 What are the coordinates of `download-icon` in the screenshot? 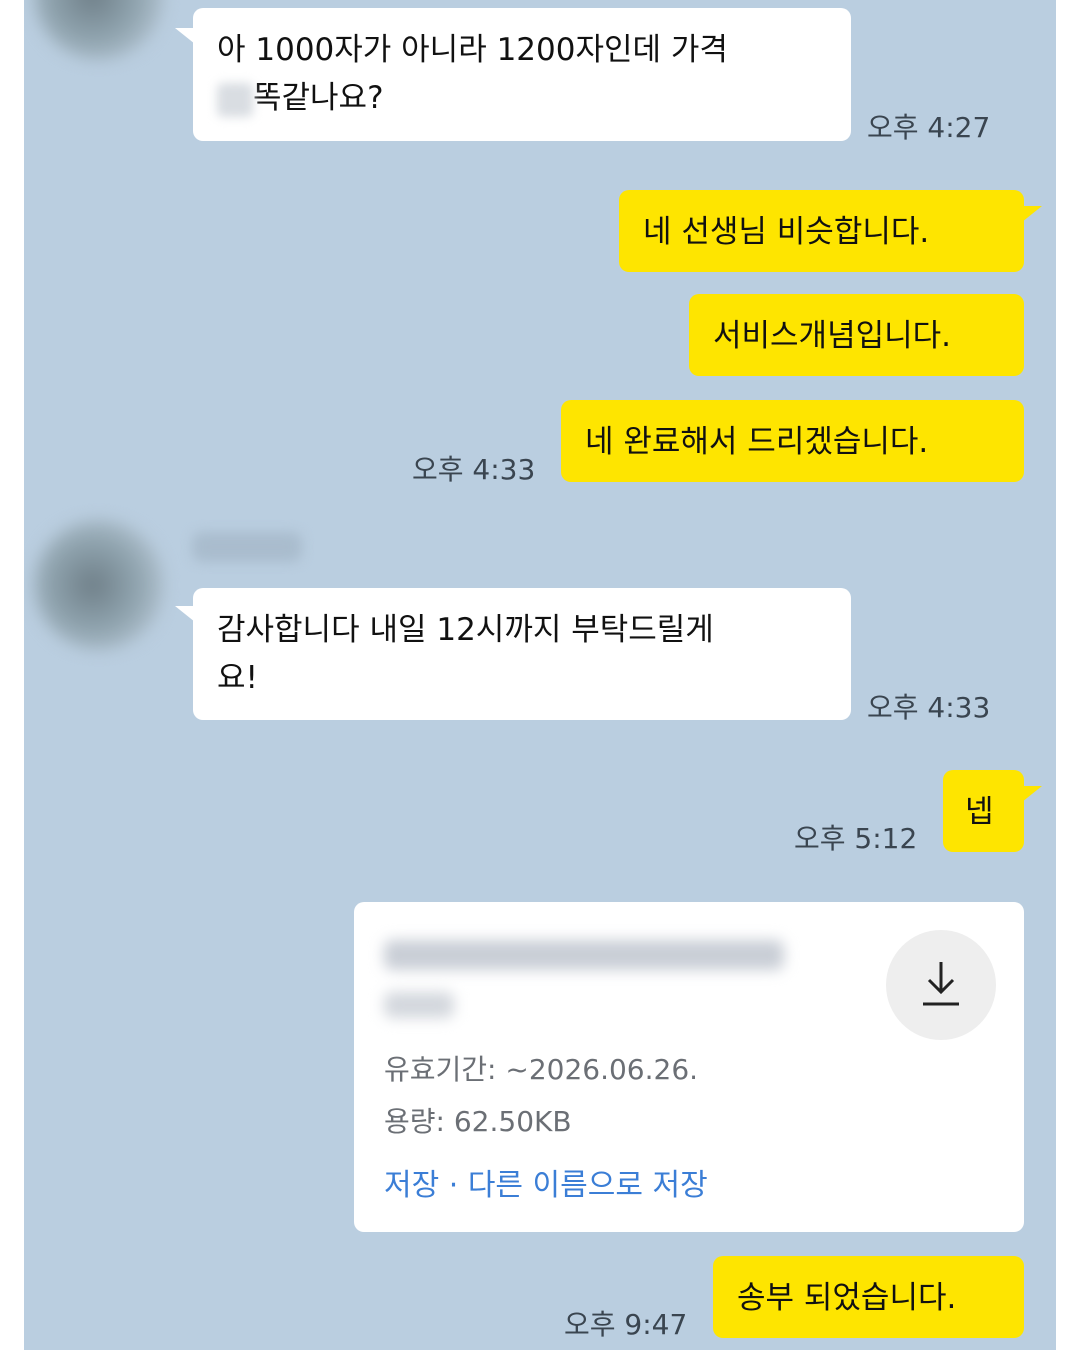 It's located at (941, 984).